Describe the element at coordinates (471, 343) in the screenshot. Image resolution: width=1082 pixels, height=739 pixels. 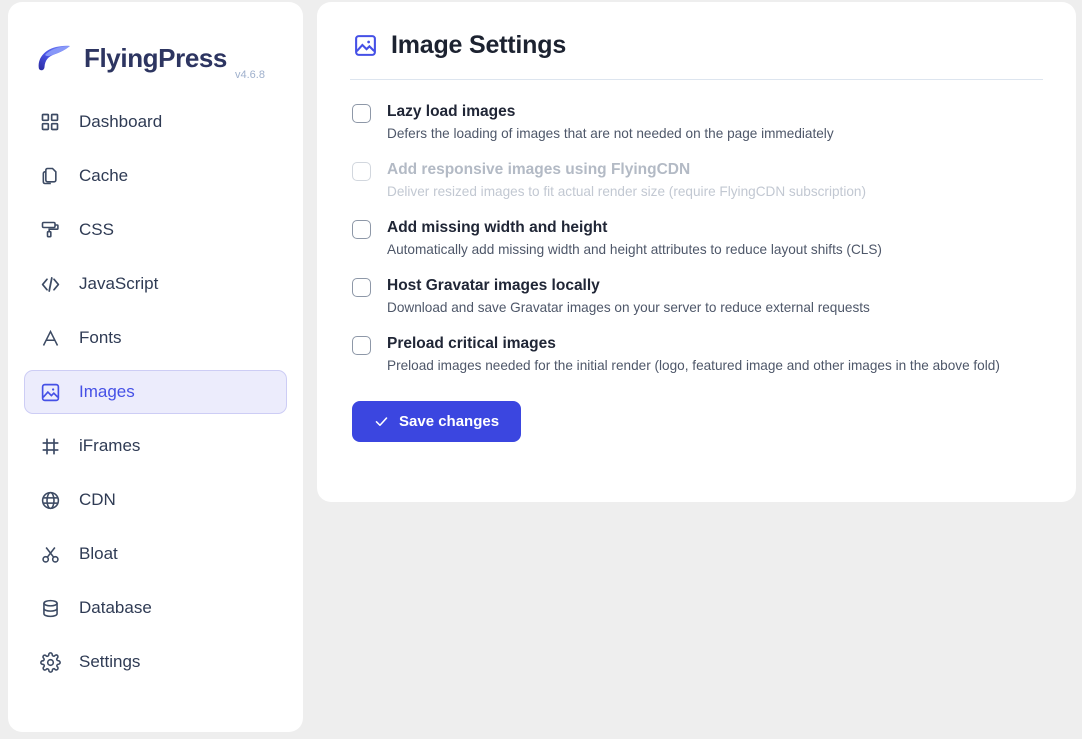
I see `option-title: Preload critical images` at that location.